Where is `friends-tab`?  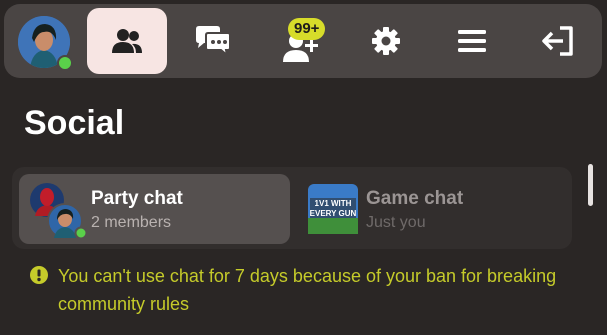 friends-tab is located at coordinates (127, 41).